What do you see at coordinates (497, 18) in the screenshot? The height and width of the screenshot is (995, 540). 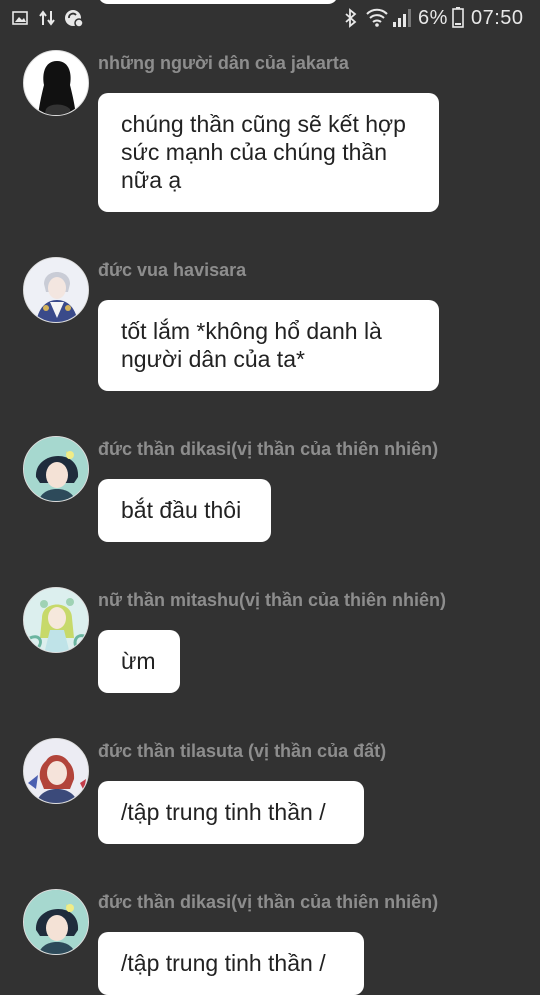 I see `clock: 07:50` at bounding box center [497, 18].